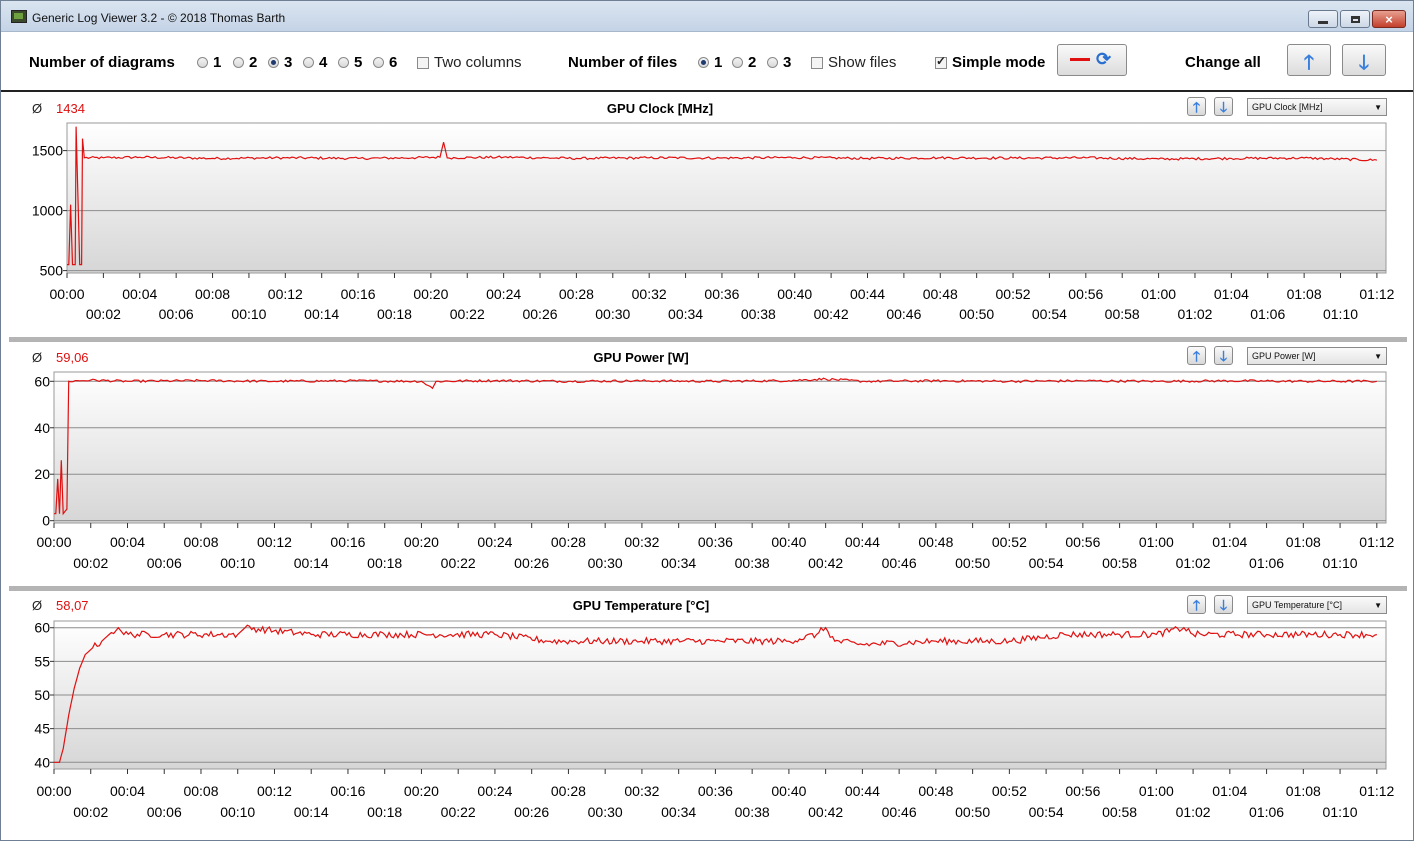 This screenshot has width=1414, height=841. I want to click on diagram-radio-4: 4, so click(315, 62).